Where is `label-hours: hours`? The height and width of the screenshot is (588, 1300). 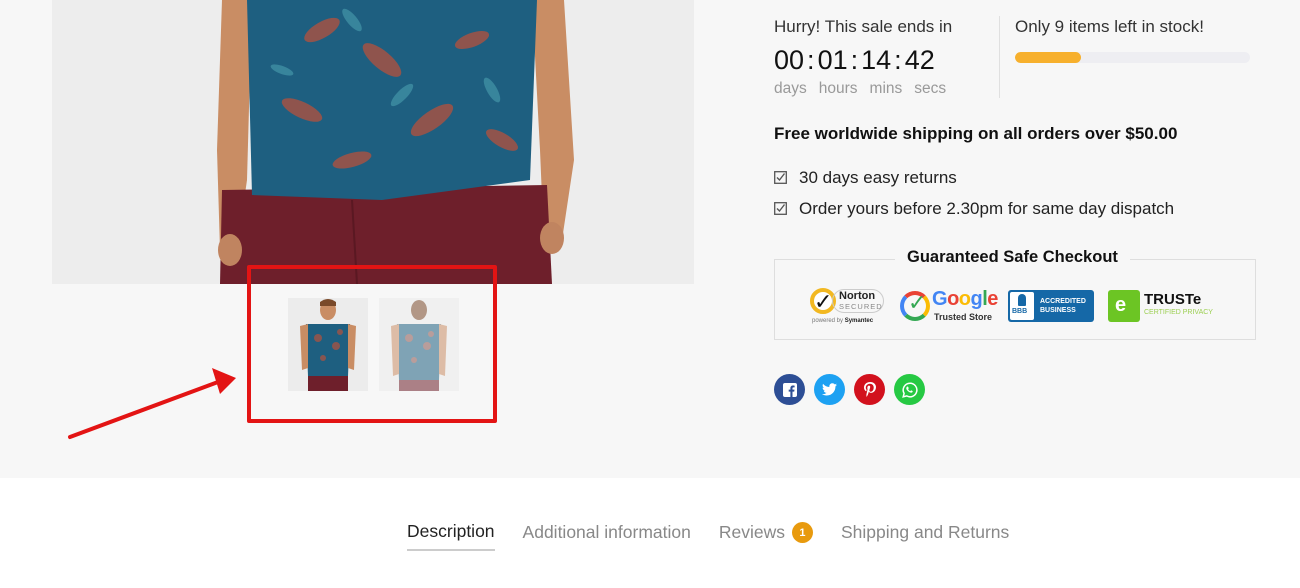 label-hours: hours is located at coordinates (838, 88).